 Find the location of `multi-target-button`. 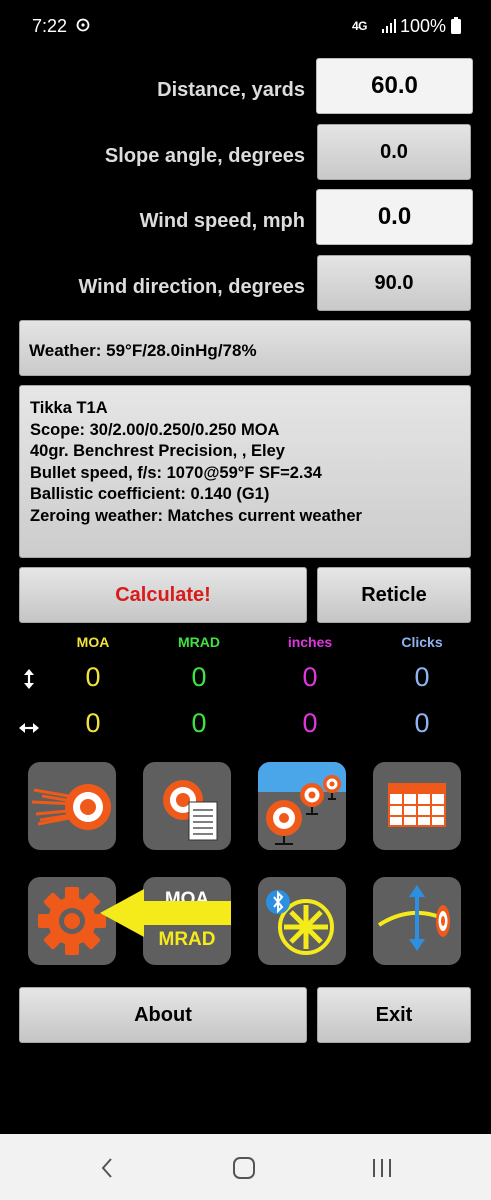

multi-target-button is located at coordinates (302, 806).